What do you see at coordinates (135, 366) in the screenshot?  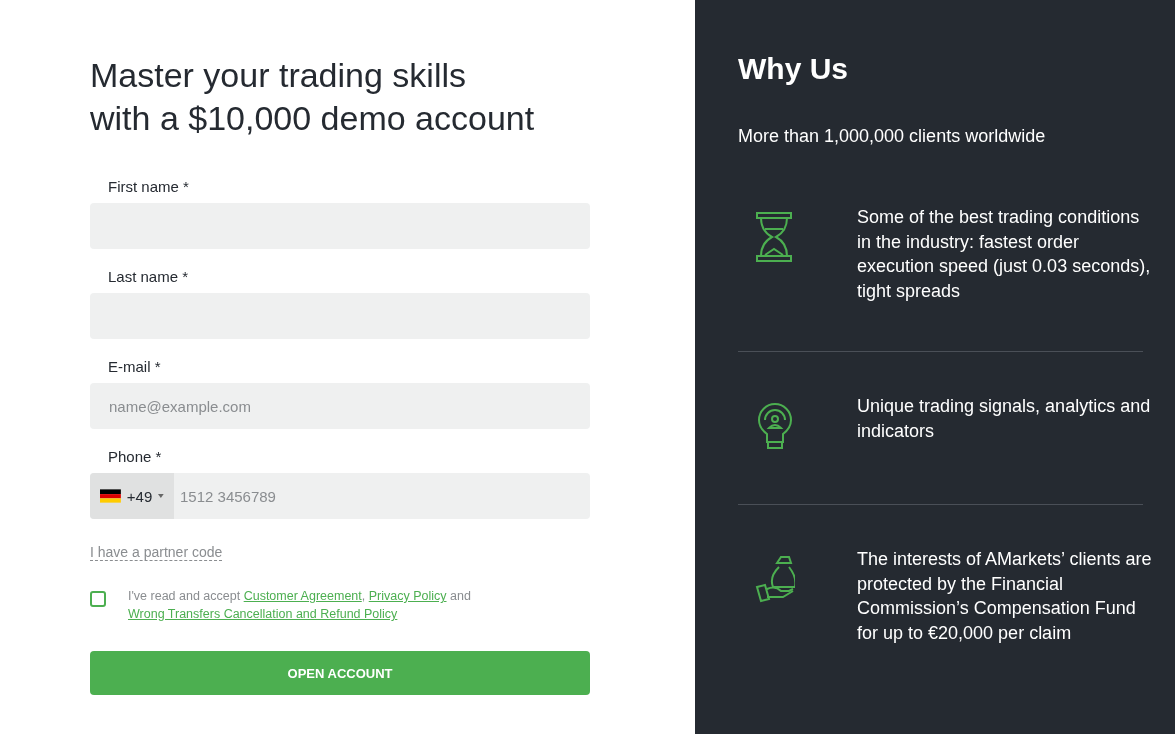 I see `field-label: E-mail *` at bounding box center [135, 366].